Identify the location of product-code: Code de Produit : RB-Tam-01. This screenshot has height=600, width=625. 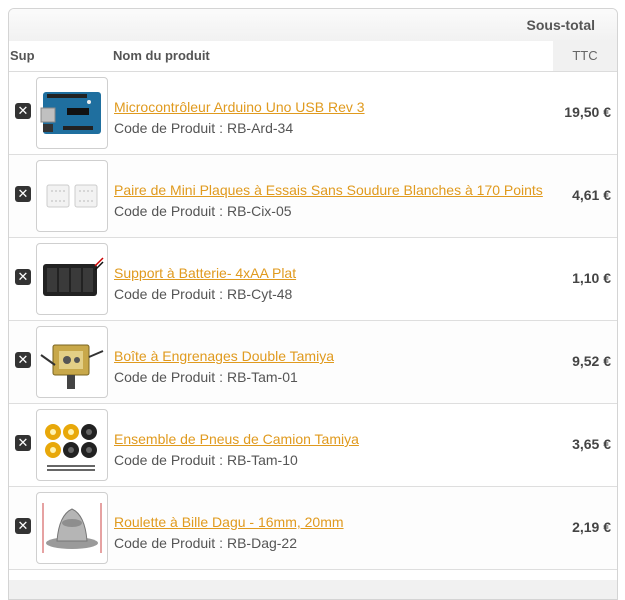
(206, 377).